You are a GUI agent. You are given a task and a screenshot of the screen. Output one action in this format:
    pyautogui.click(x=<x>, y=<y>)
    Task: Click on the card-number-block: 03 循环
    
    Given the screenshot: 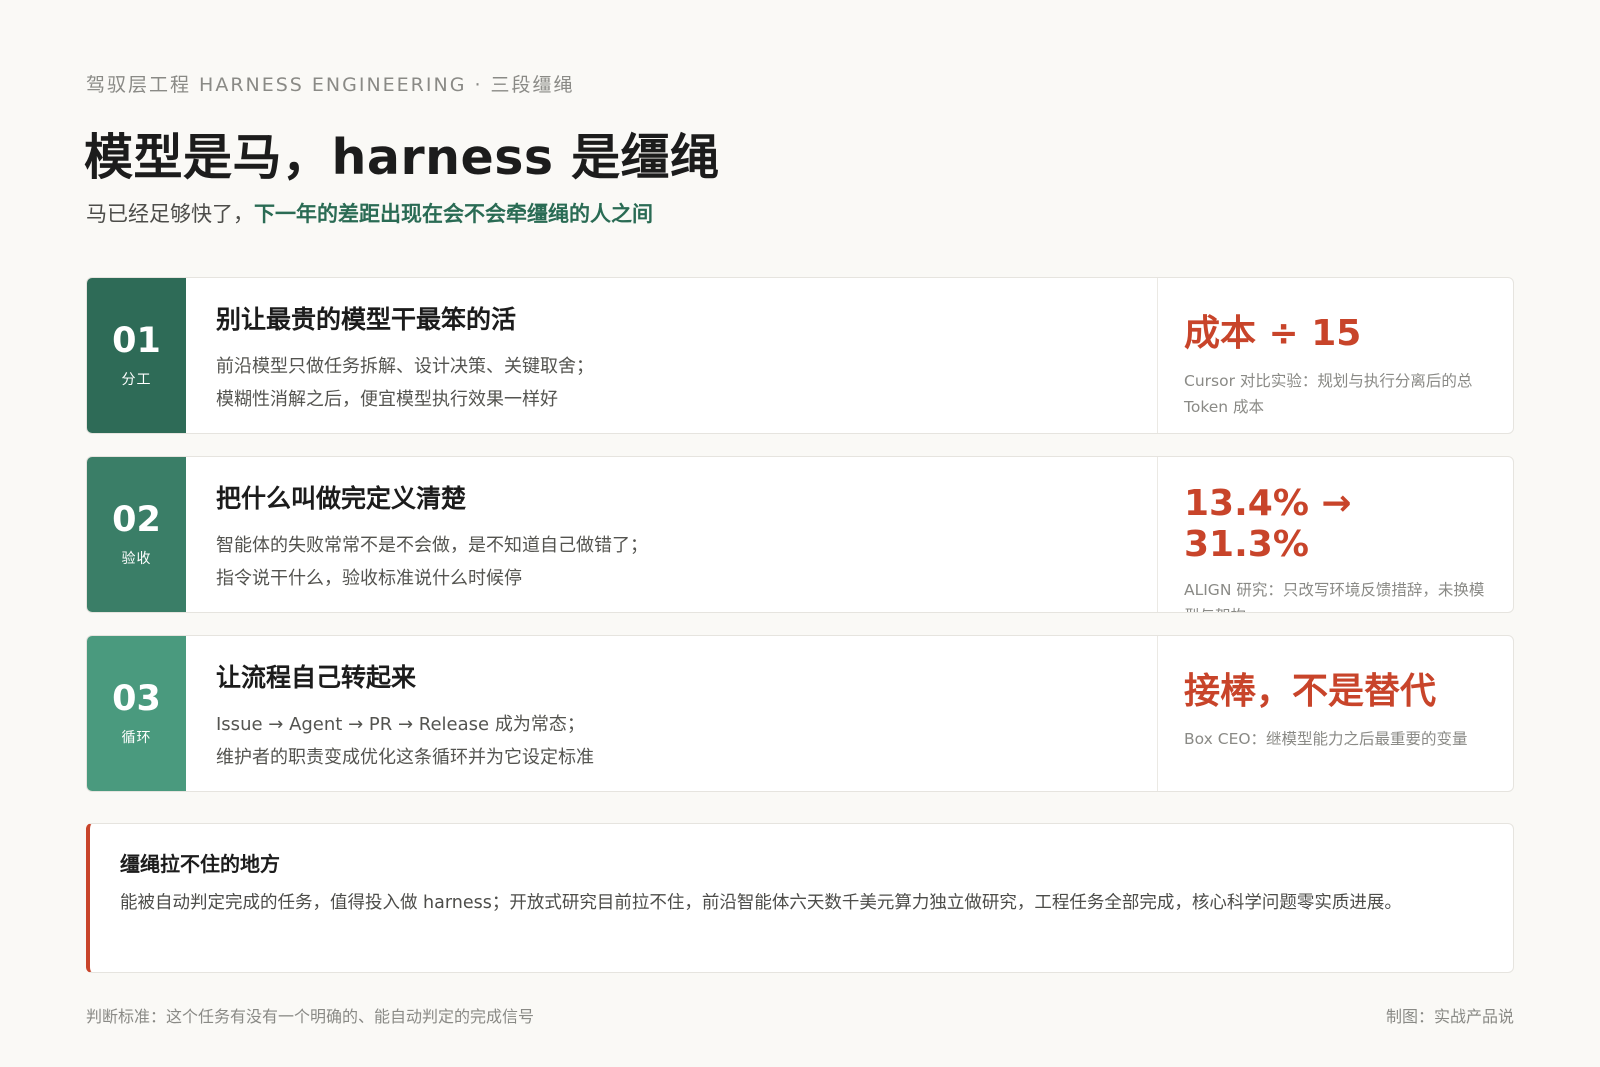 What is the action you would take?
    pyautogui.click(x=136, y=713)
    